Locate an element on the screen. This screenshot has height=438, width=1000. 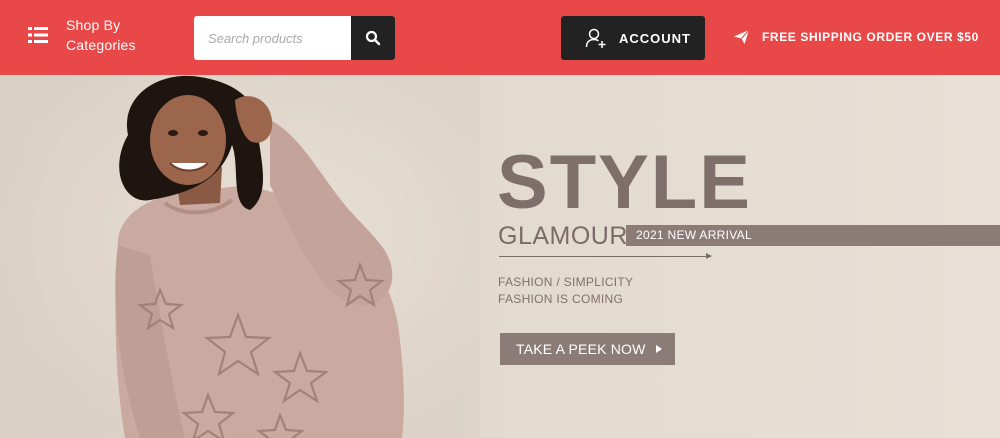
take-a-peek-button: TAKE A PEEK NOW is located at coordinates (587, 349).